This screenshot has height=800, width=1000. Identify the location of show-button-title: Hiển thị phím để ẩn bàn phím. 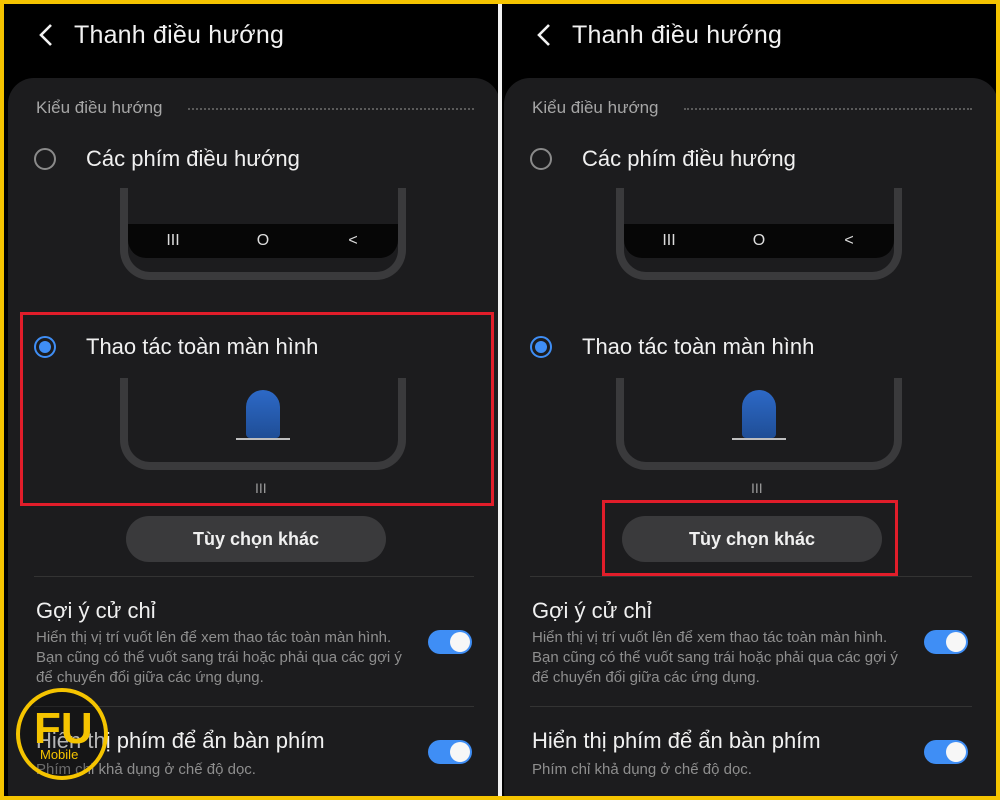
(676, 740).